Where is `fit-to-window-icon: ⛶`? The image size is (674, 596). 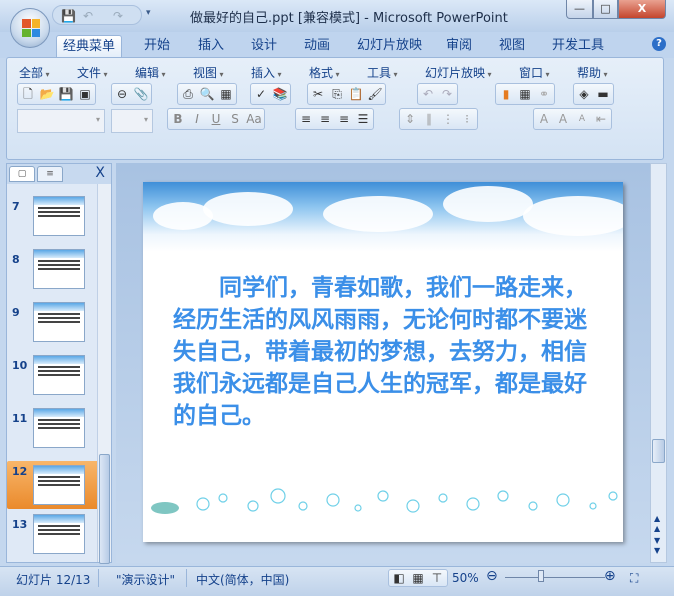
fit-to-window-icon: ⛶ is located at coordinates (634, 578).